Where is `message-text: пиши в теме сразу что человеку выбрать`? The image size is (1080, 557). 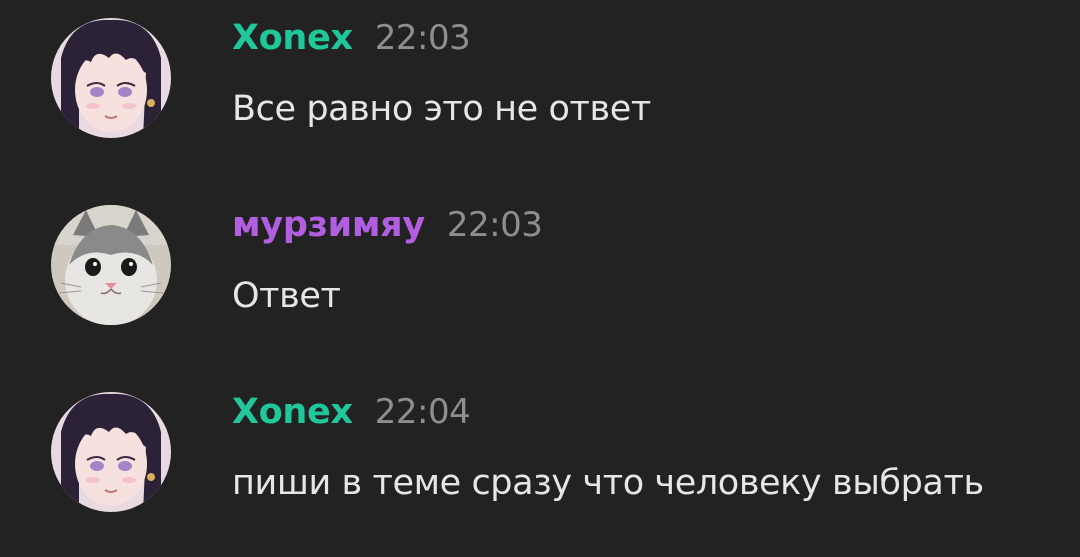
message-text: пиши в теме сразу что человеку выбрать is located at coordinates (608, 483).